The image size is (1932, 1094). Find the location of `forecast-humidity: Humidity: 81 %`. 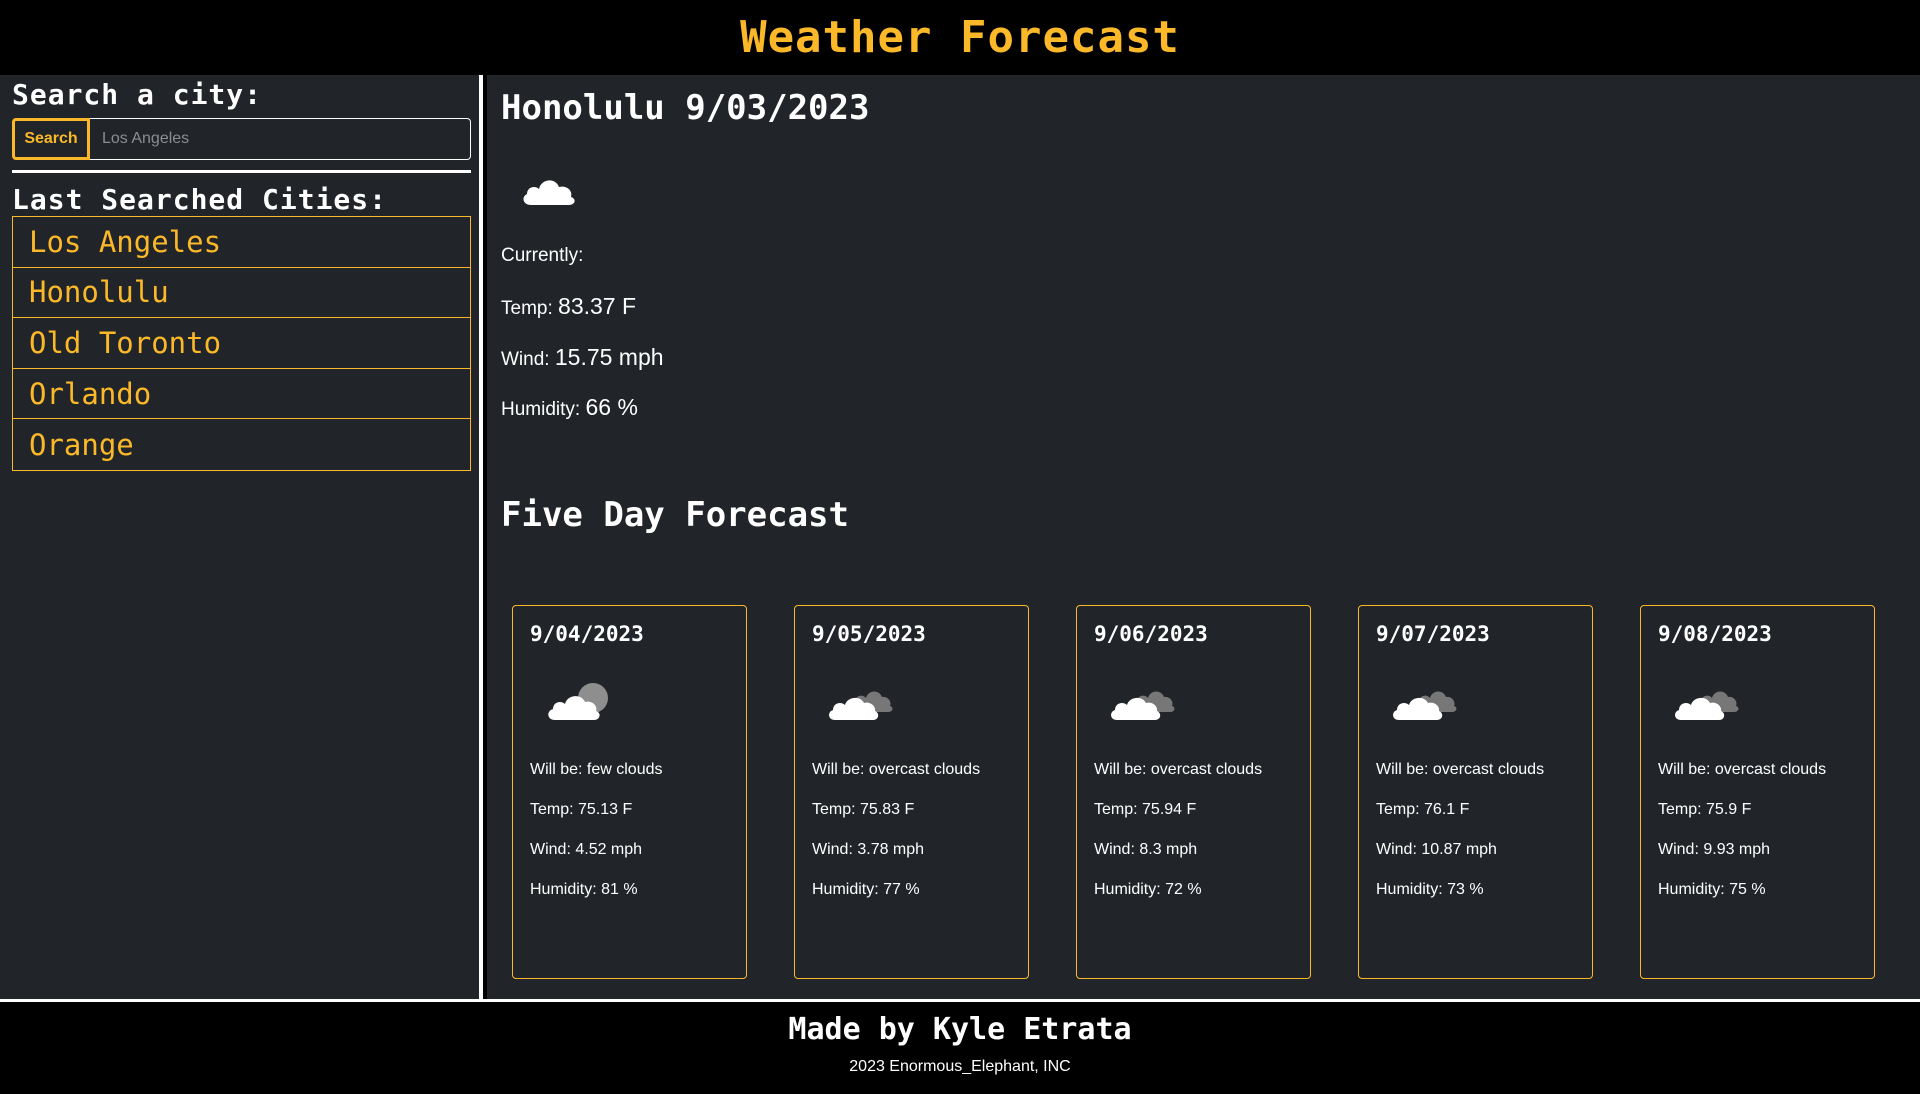

forecast-humidity: Humidity: 81 % is located at coordinates (584, 889).